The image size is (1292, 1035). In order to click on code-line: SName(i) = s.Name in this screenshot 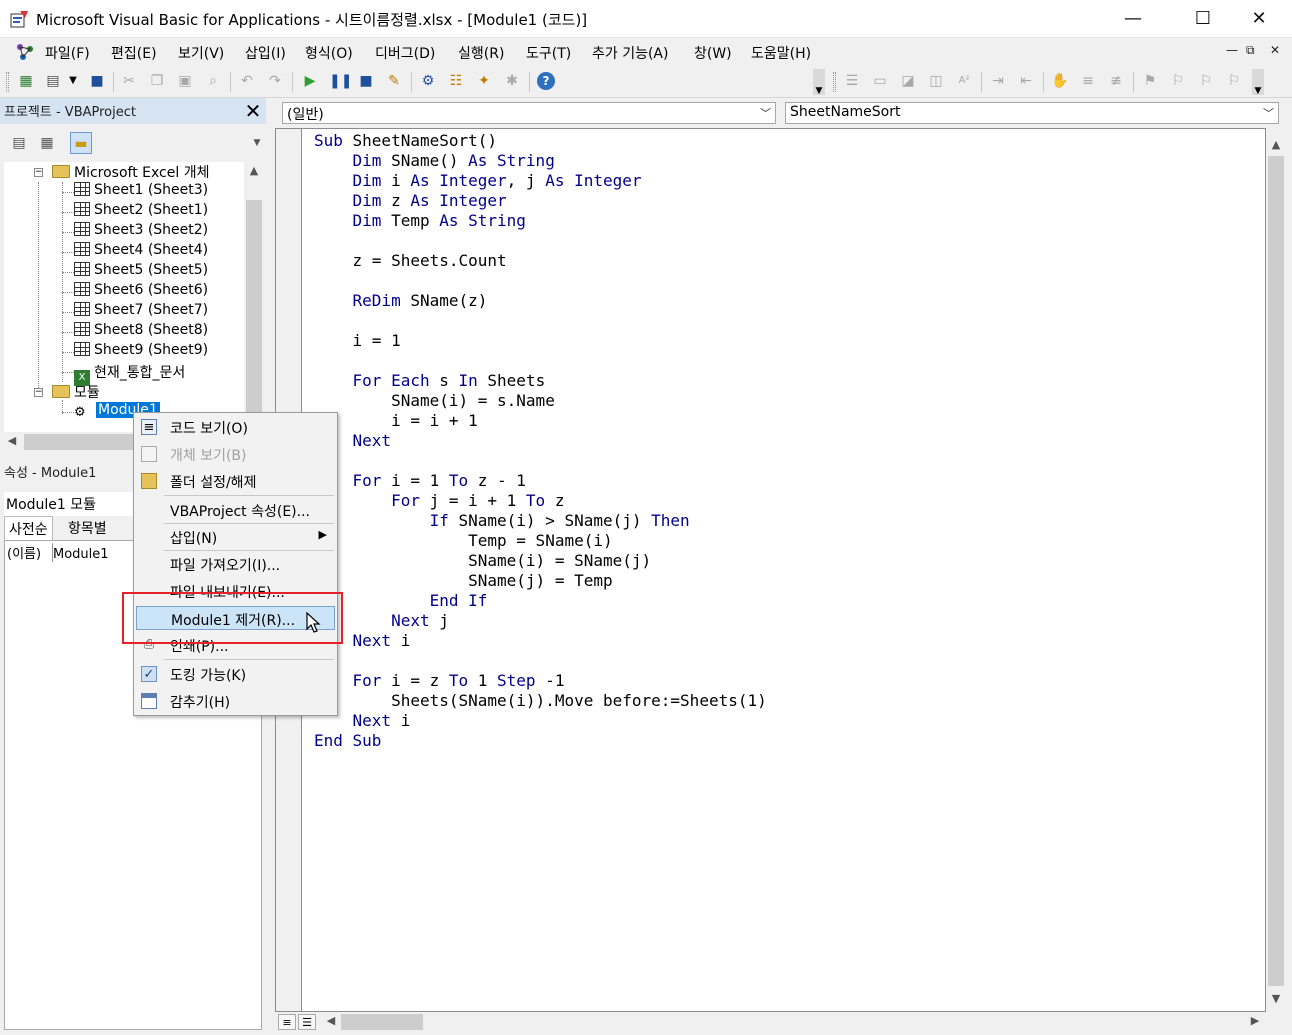, I will do `click(540, 401)`.